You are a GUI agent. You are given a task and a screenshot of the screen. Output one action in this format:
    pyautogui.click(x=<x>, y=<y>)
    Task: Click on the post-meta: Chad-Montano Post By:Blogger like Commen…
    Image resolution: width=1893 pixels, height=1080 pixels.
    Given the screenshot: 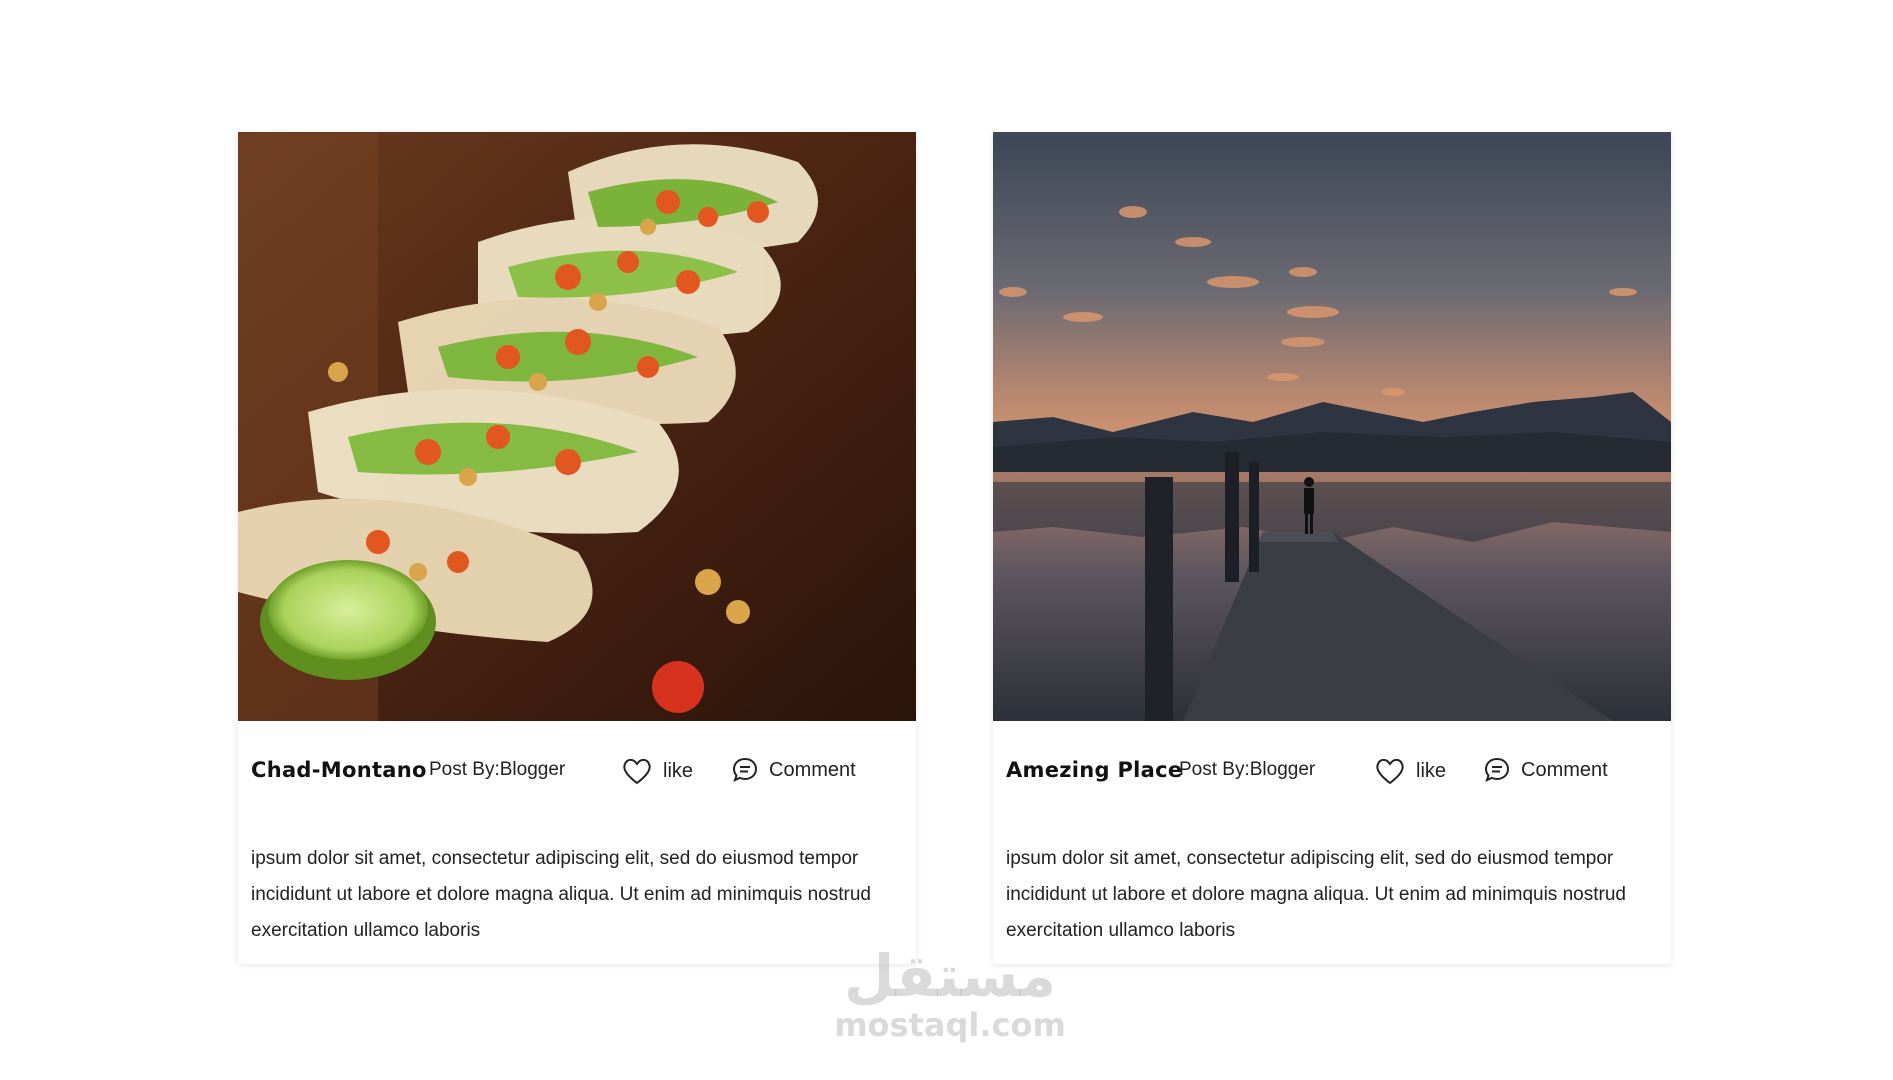 What is the action you would take?
    pyautogui.click(x=577, y=776)
    